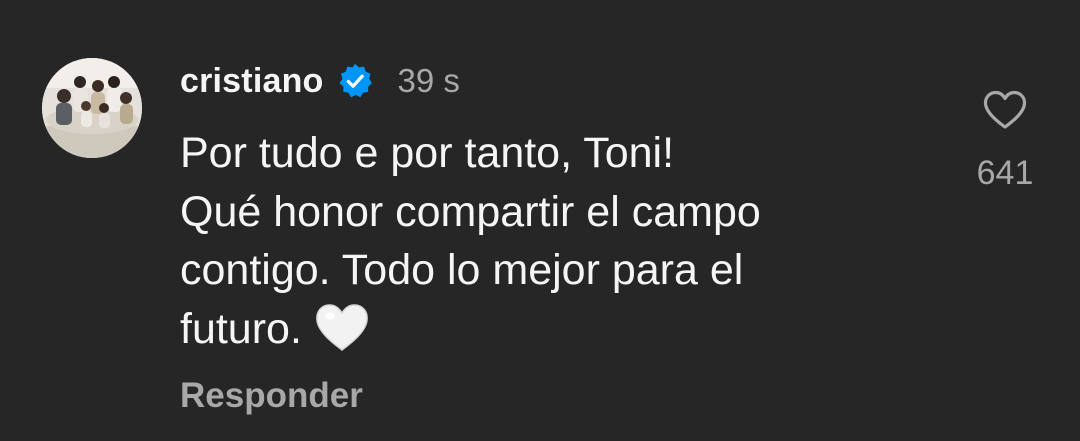 The image size is (1080, 441). What do you see at coordinates (1005, 141) in the screenshot?
I see `like-control: 641` at bounding box center [1005, 141].